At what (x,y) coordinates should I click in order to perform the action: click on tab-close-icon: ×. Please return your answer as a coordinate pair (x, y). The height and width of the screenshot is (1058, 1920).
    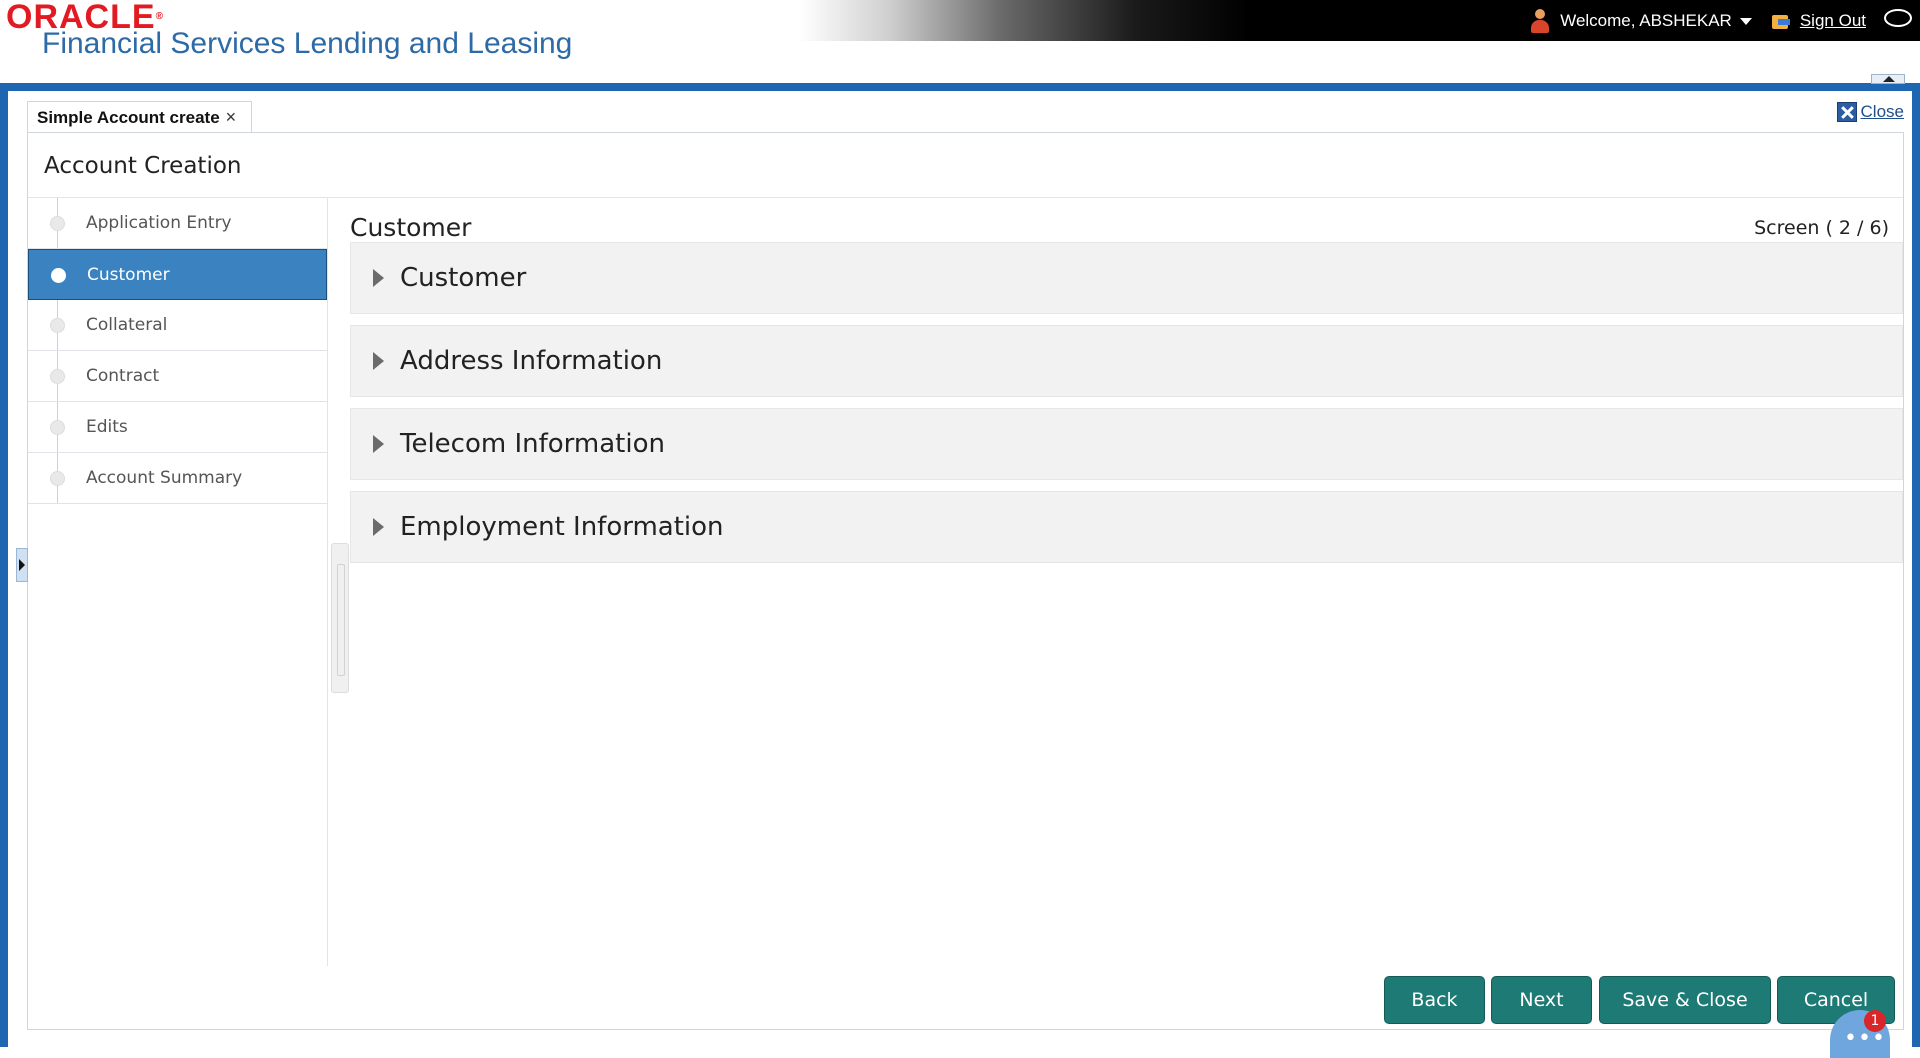
    Looking at the image, I should click on (231, 117).